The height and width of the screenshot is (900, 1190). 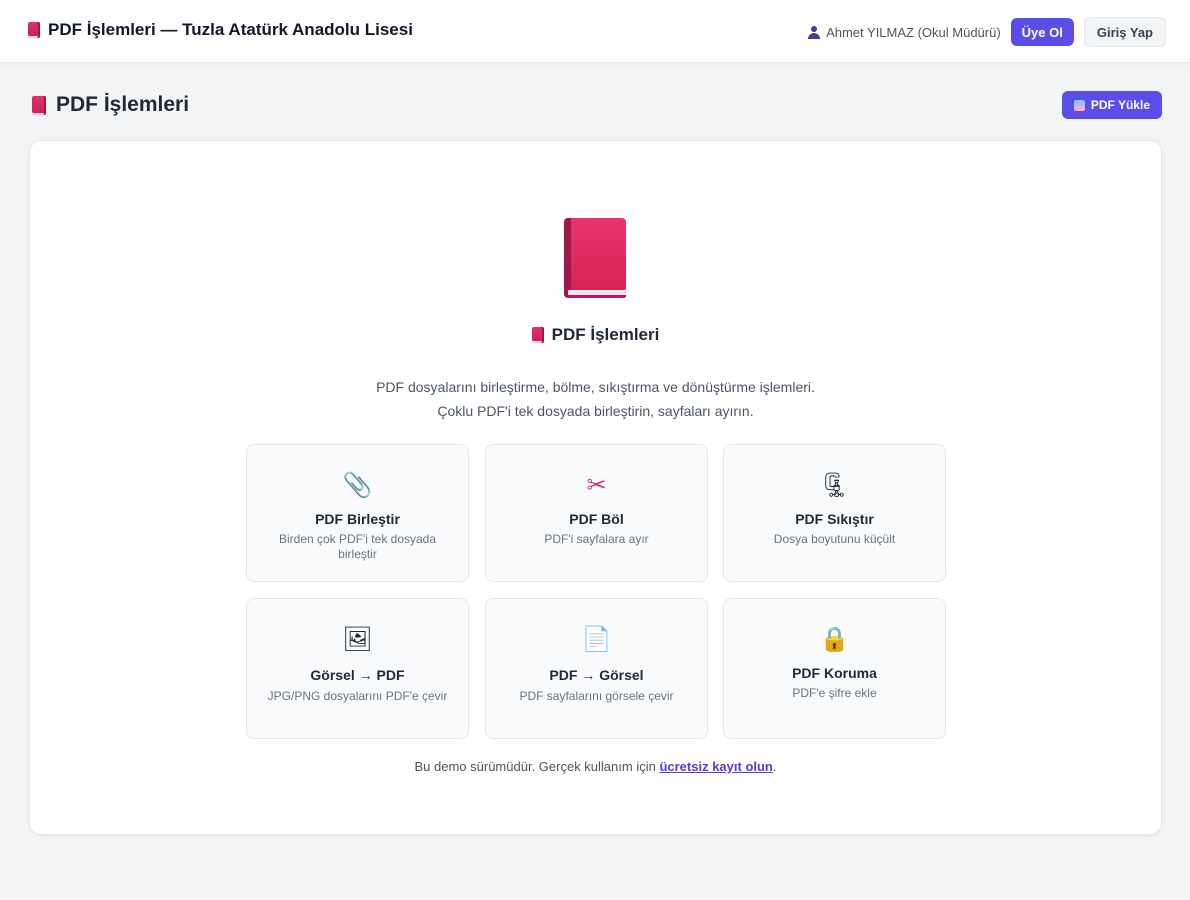 What do you see at coordinates (834, 693) in the screenshot?
I see `tool-description: PDF'e şifre ekle` at bounding box center [834, 693].